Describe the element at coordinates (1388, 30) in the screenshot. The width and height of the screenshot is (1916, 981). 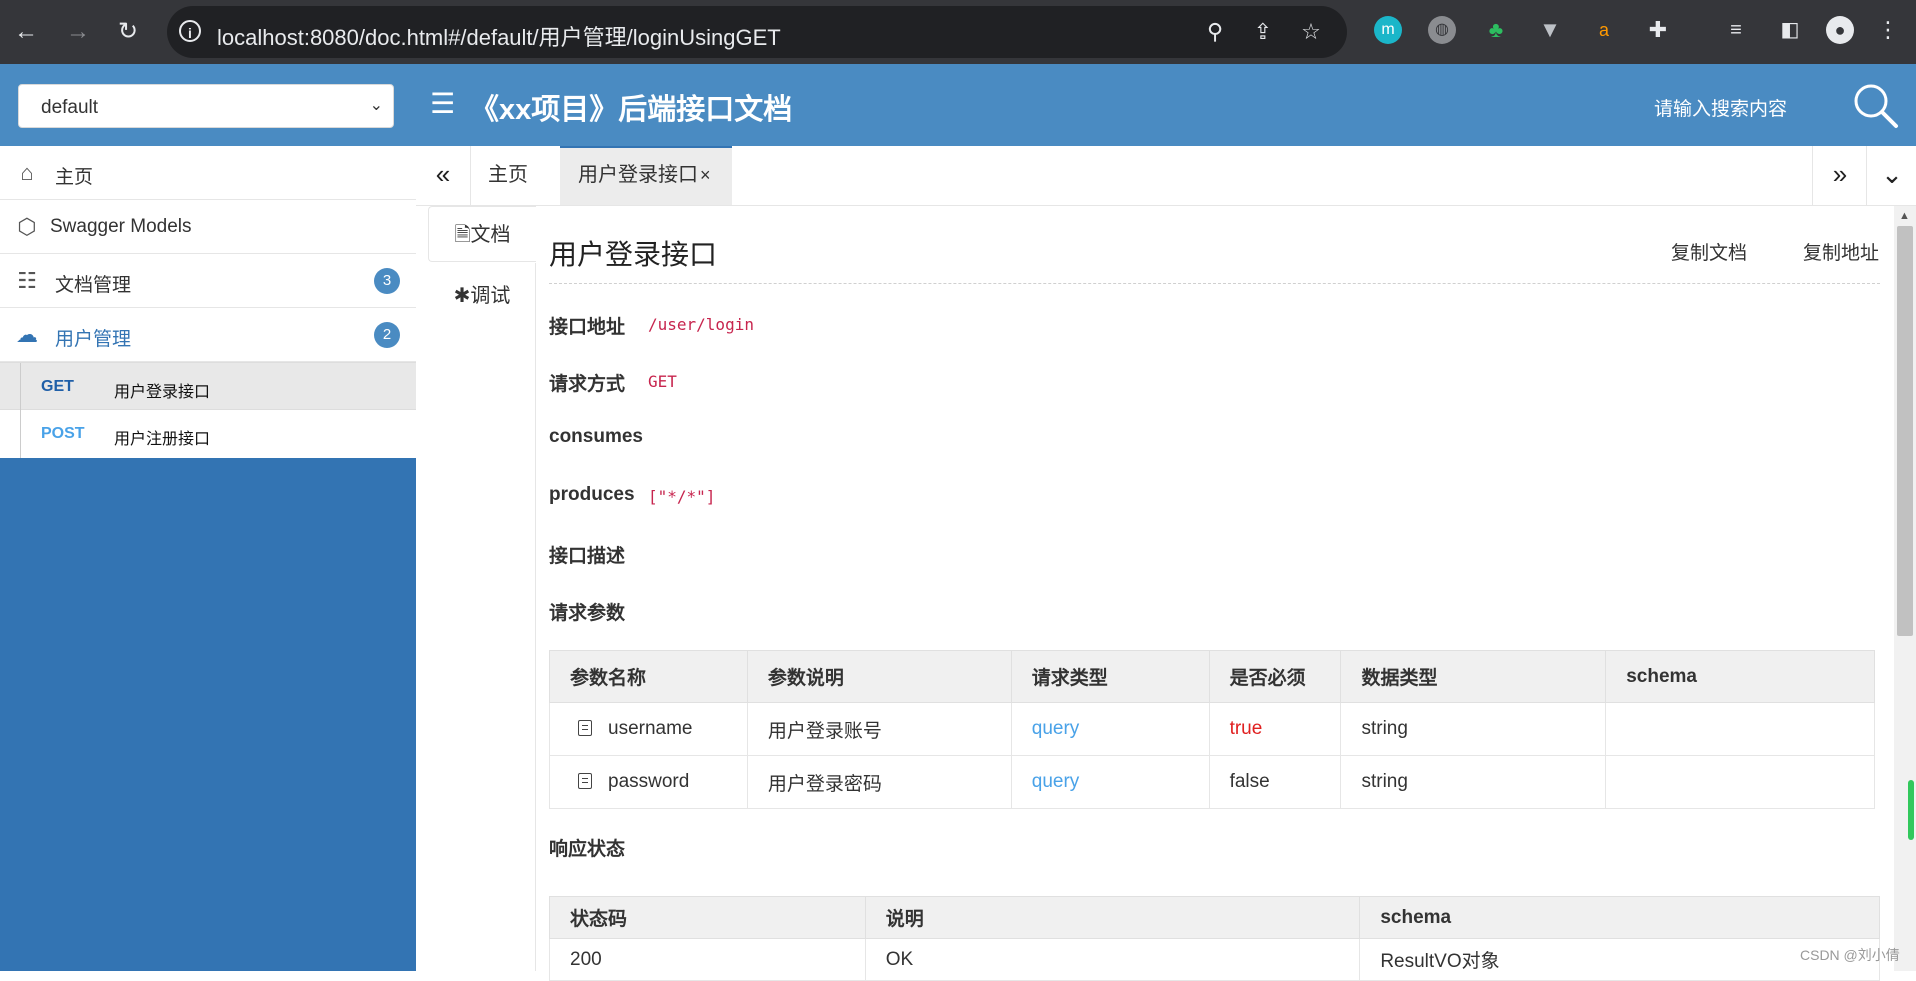
I see `extension-m-icon: m` at that location.